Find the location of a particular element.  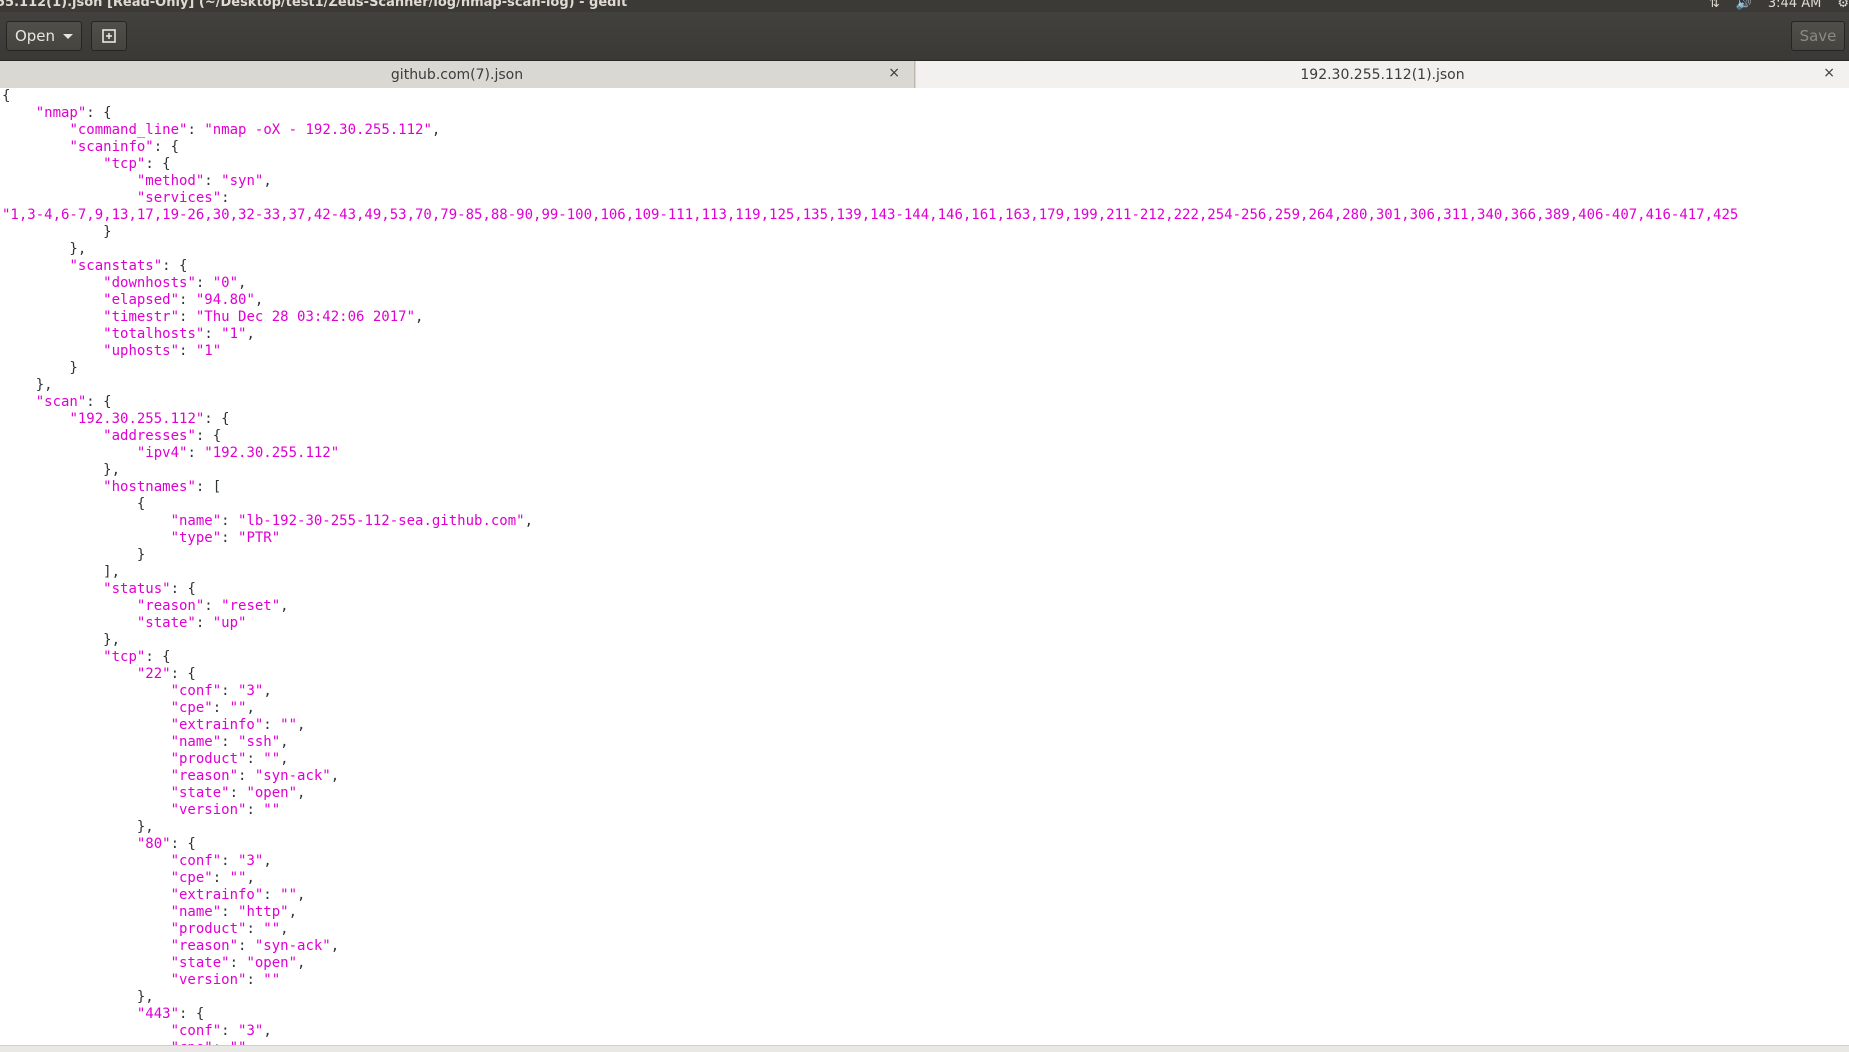

string-token: "downhosts" is located at coordinates (149, 283).